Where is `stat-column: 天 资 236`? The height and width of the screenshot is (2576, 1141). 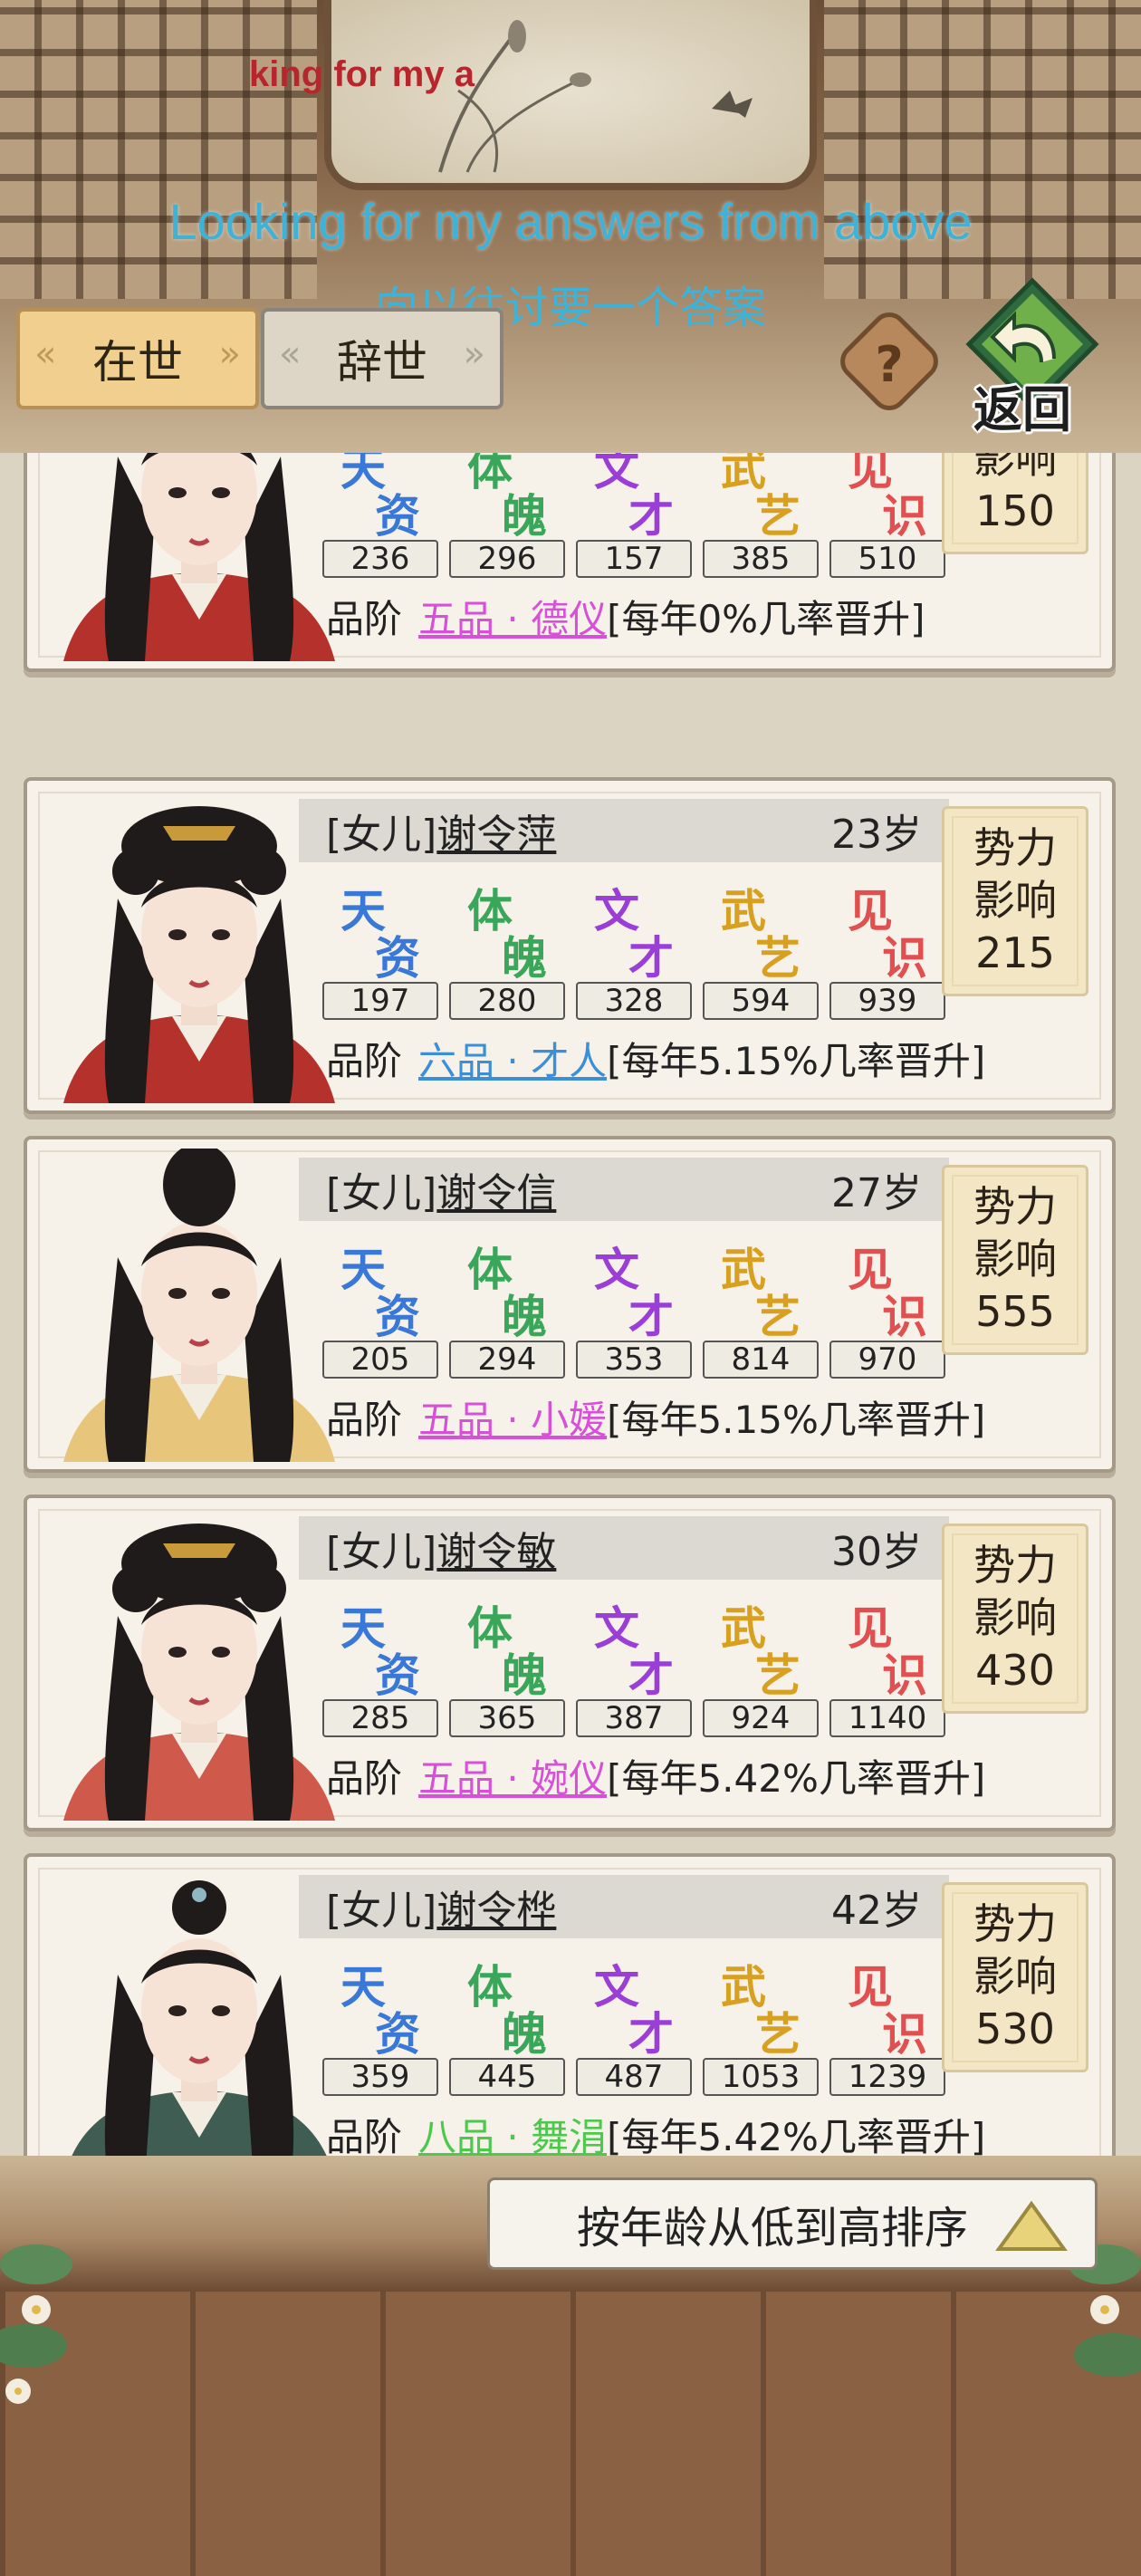
stat-column: 天 资 236 is located at coordinates (380, 515).